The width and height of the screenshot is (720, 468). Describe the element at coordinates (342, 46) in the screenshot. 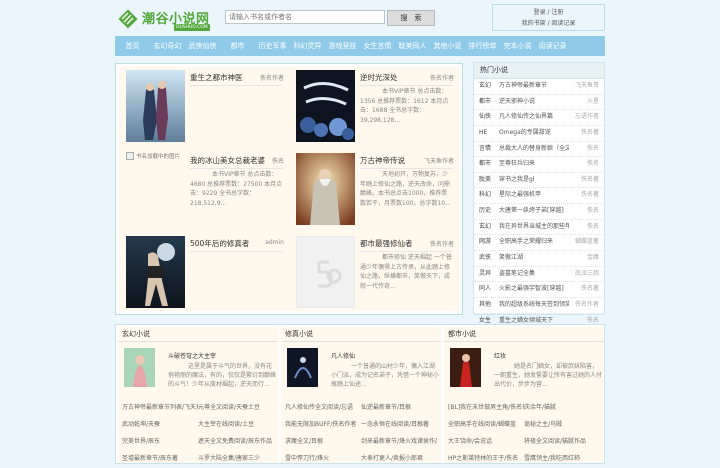

I see `nav-item: 游戏竞技` at that location.